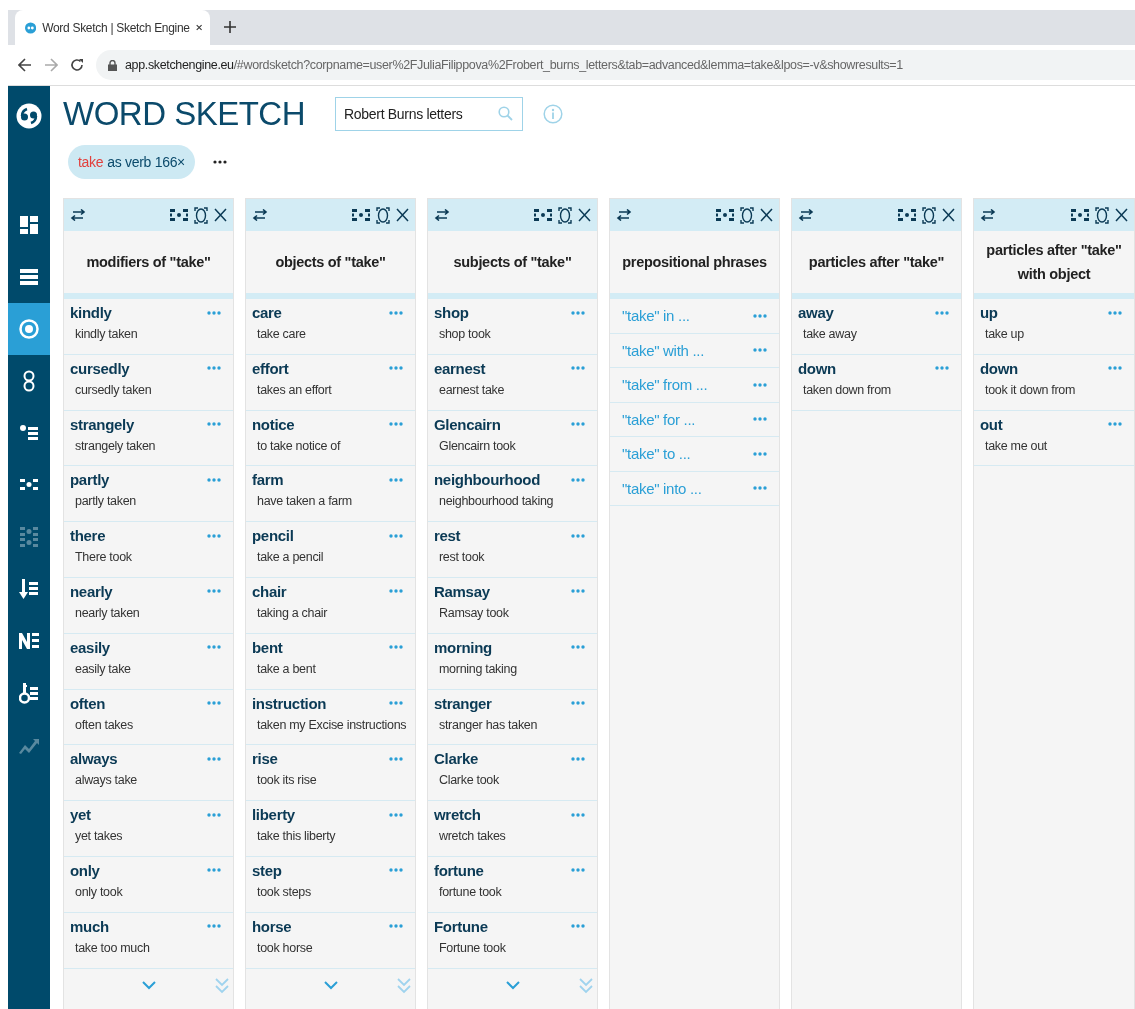  What do you see at coordinates (463, 647) in the screenshot?
I see `collocate-word: morning` at bounding box center [463, 647].